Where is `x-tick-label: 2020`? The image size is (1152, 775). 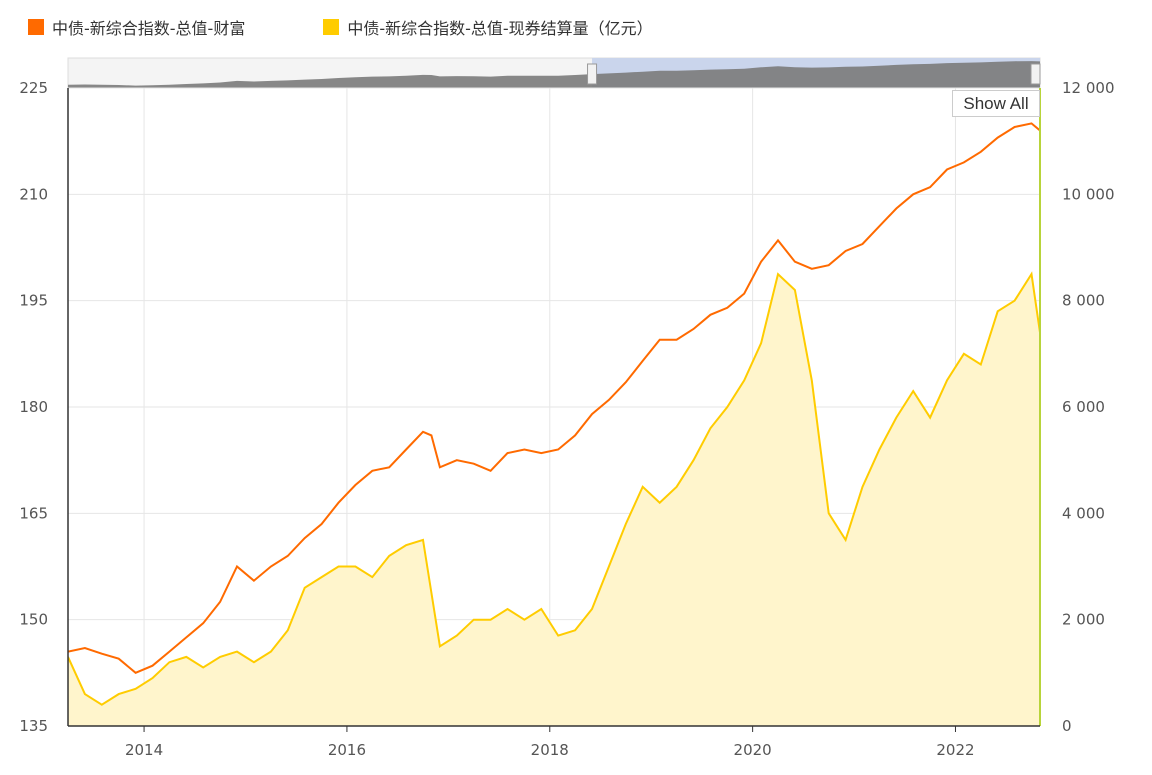 x-tick-label: 2020 is located at coordinates (753, 750).